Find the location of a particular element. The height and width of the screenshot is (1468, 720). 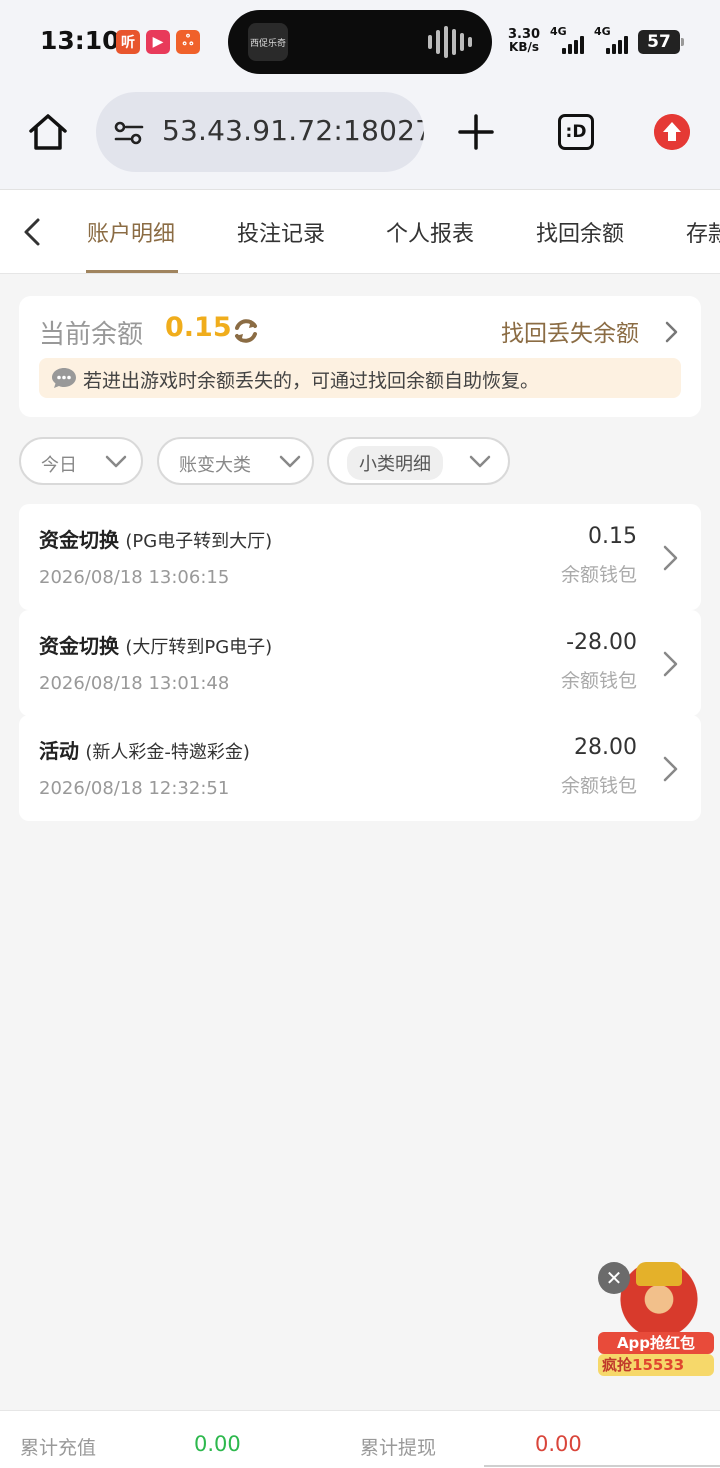

network-speed: 3.30 KB/s is located at coordinates (524, 40).